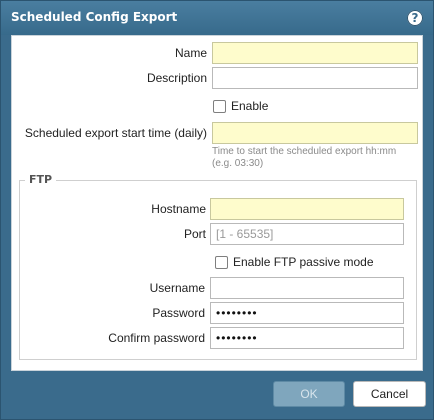 This screenshot has height=420, width=434. I want to click on name-label: Name, so click(190, 53).